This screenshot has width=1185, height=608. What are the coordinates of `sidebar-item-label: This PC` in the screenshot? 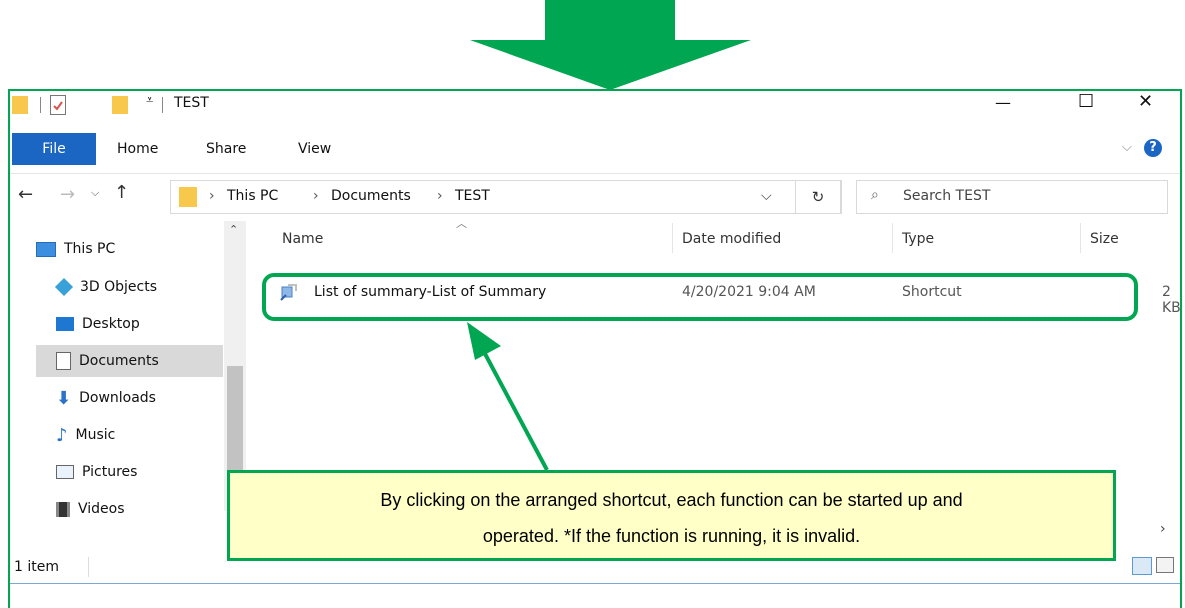 It's located at (90, 249).